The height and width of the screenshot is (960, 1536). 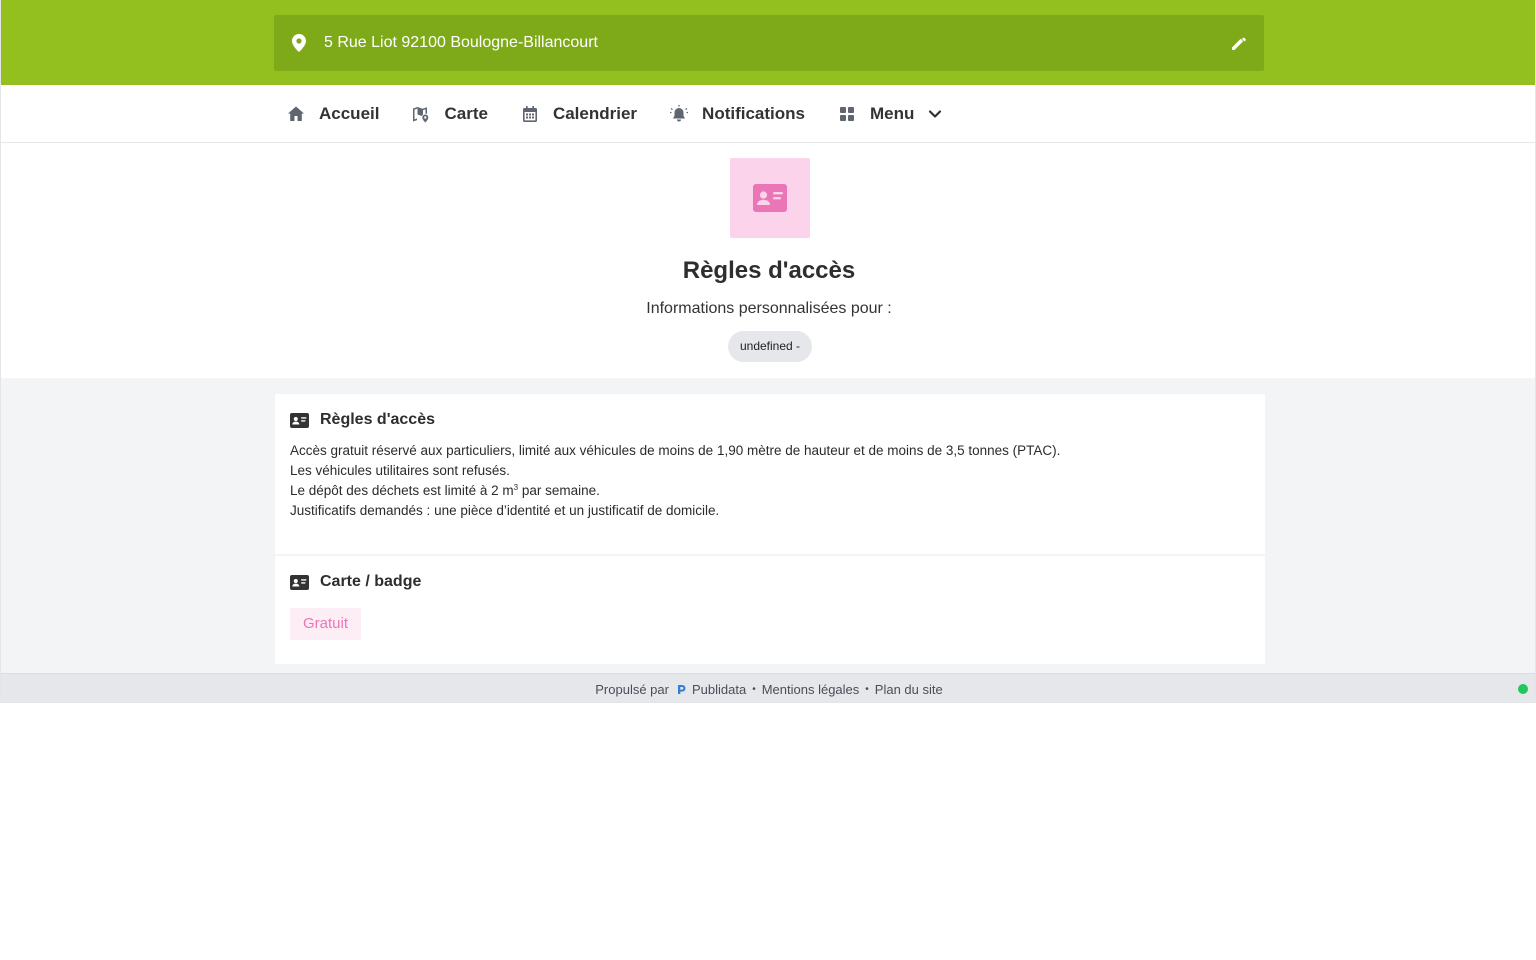 I want to click on nav-label: Carte, so click(x=466, y=113).